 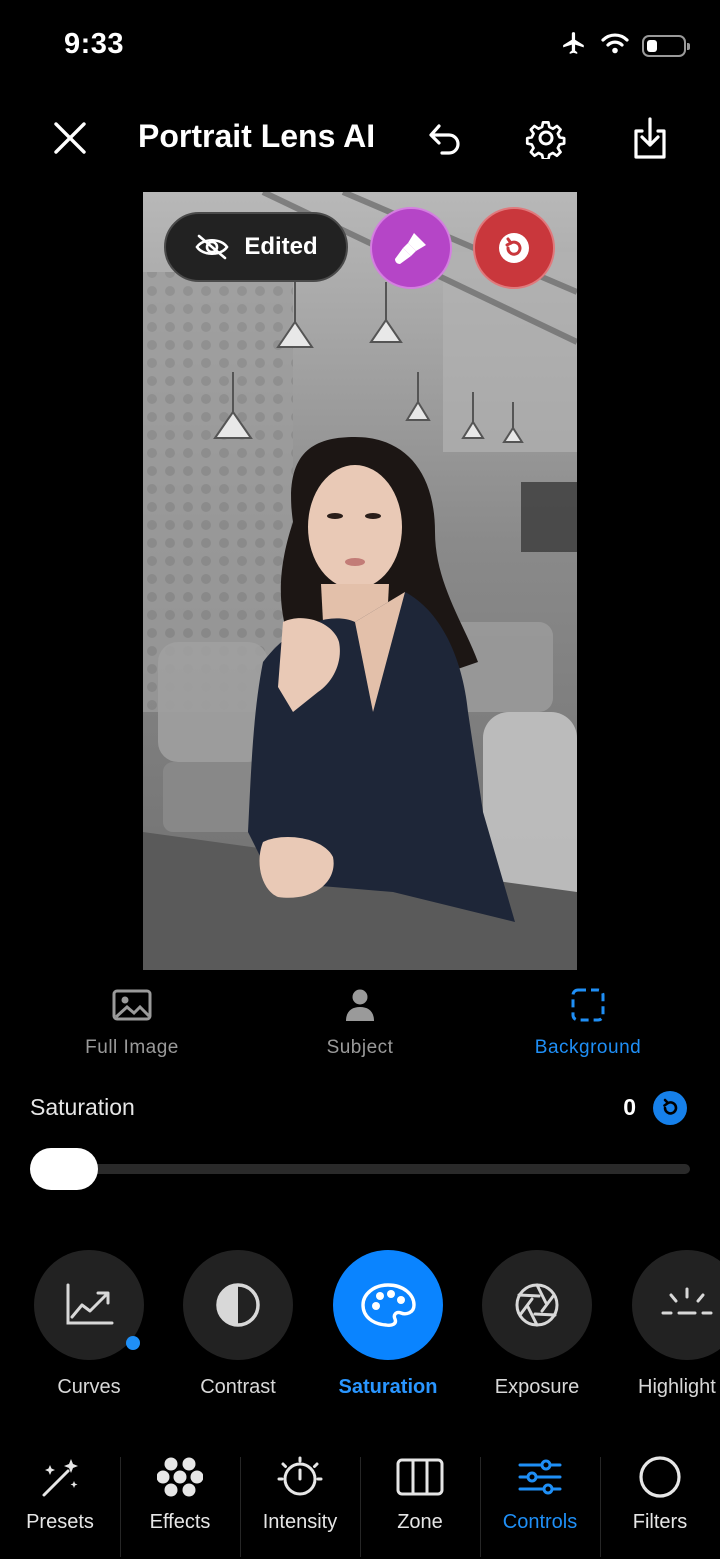 I want to click on columns-icon, so click(x=420, y=1477).